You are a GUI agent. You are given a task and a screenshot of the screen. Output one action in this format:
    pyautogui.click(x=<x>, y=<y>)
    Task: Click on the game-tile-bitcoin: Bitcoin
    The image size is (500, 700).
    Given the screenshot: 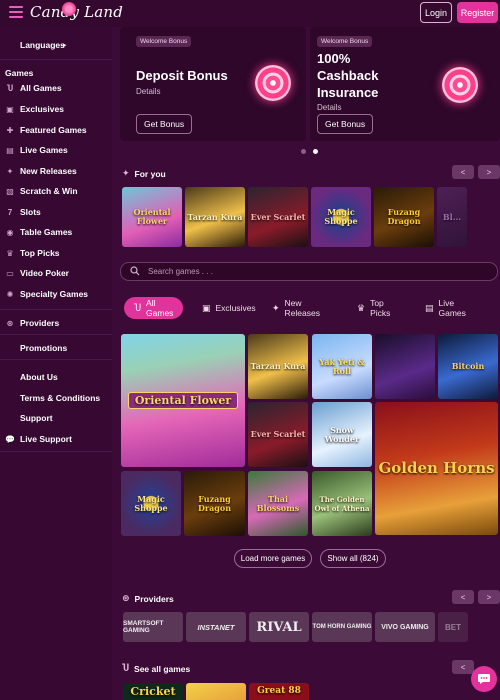 What is the action you would take?
    pyautogui.click(x=468, y=366)
    